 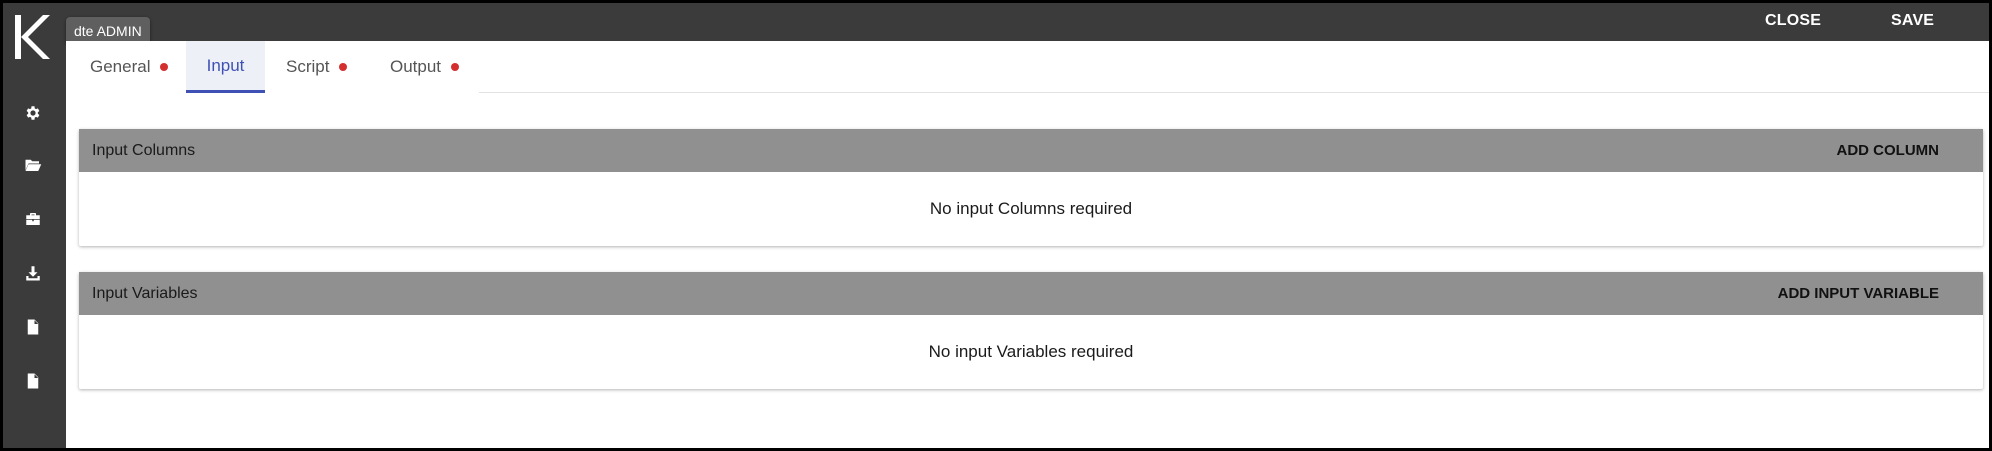 I want to click on tab-label: Script, so click(x=308, y=66).